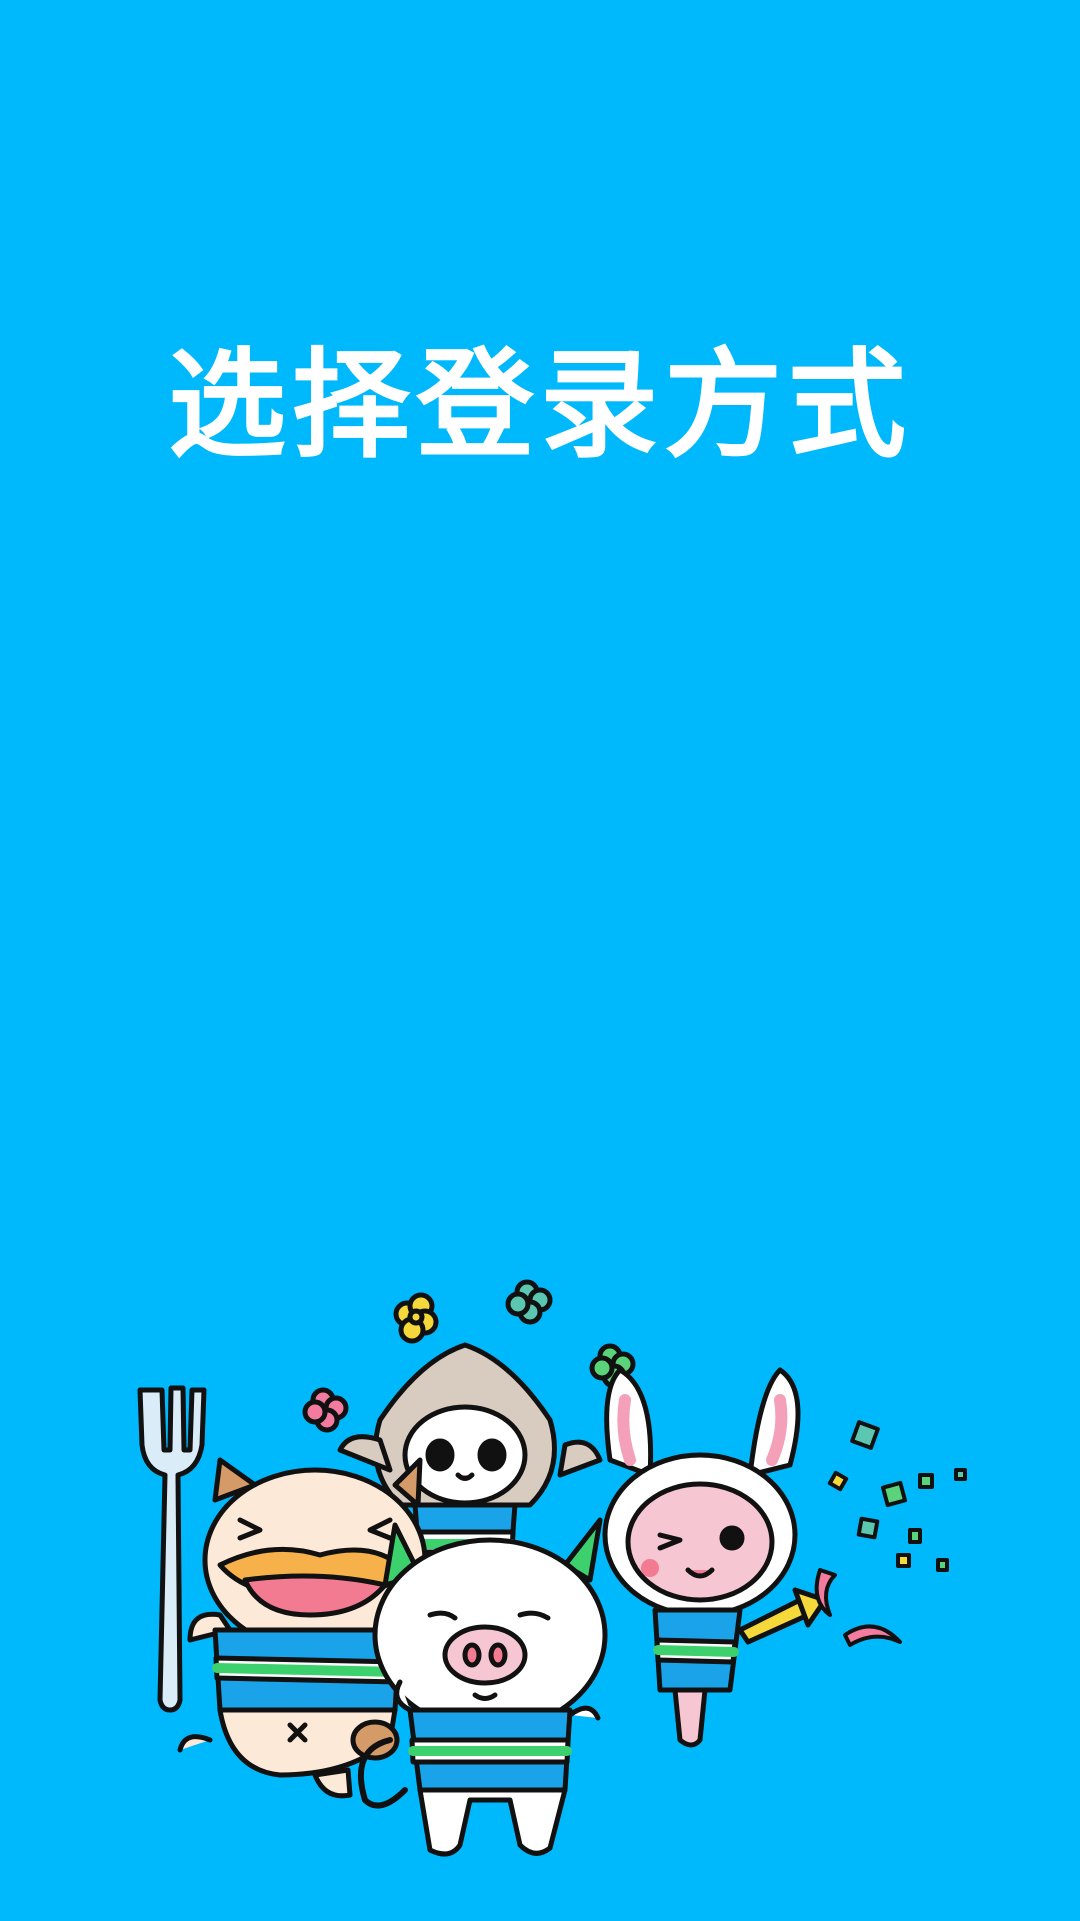 The width and height of the screenshot is (1080, 1921). What do you see at coordinates (172, 1549) in the screenshot?
I see `fork-icon` at bounding box center [172, 1549].